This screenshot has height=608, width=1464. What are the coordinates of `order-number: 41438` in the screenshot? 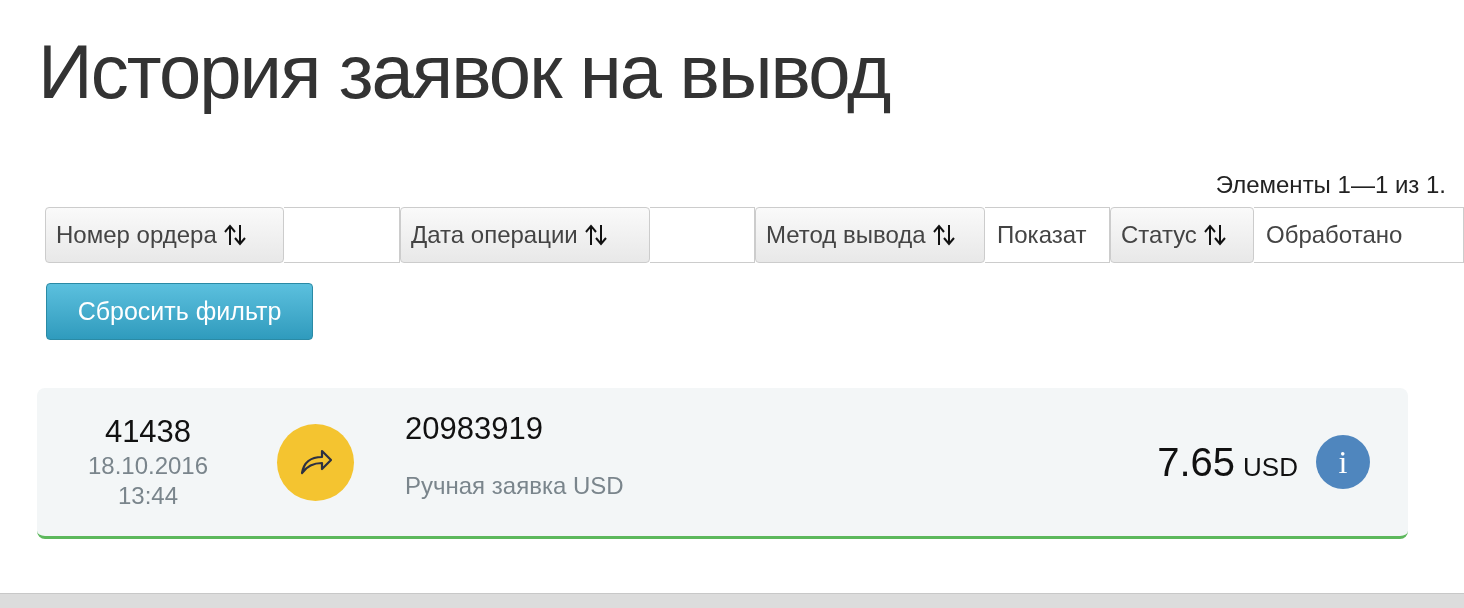 It's located at (148, 431).